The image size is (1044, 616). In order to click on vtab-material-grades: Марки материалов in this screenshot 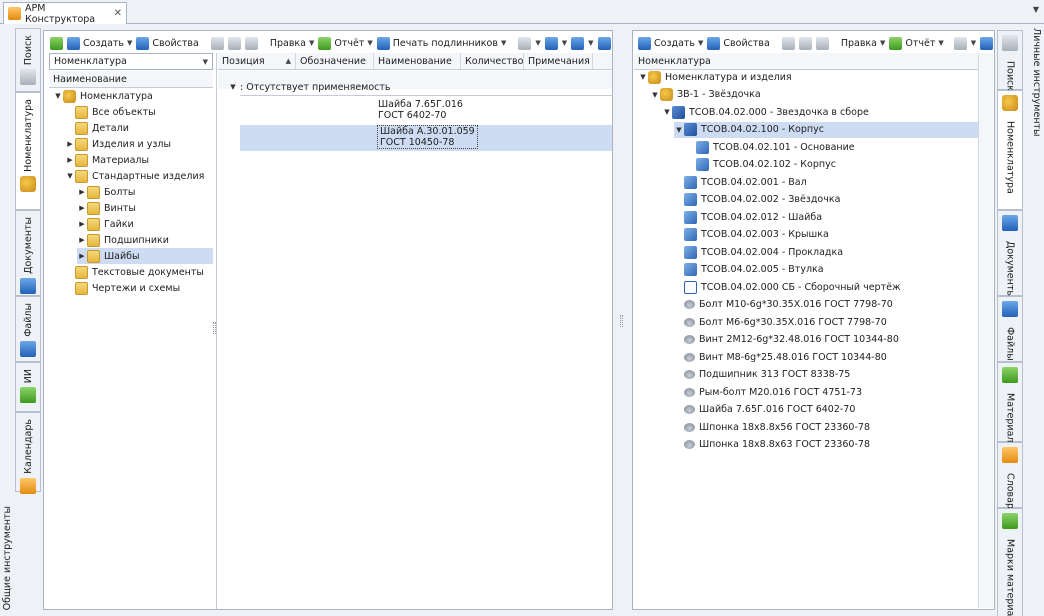, I will do `click(1010, 562)`.